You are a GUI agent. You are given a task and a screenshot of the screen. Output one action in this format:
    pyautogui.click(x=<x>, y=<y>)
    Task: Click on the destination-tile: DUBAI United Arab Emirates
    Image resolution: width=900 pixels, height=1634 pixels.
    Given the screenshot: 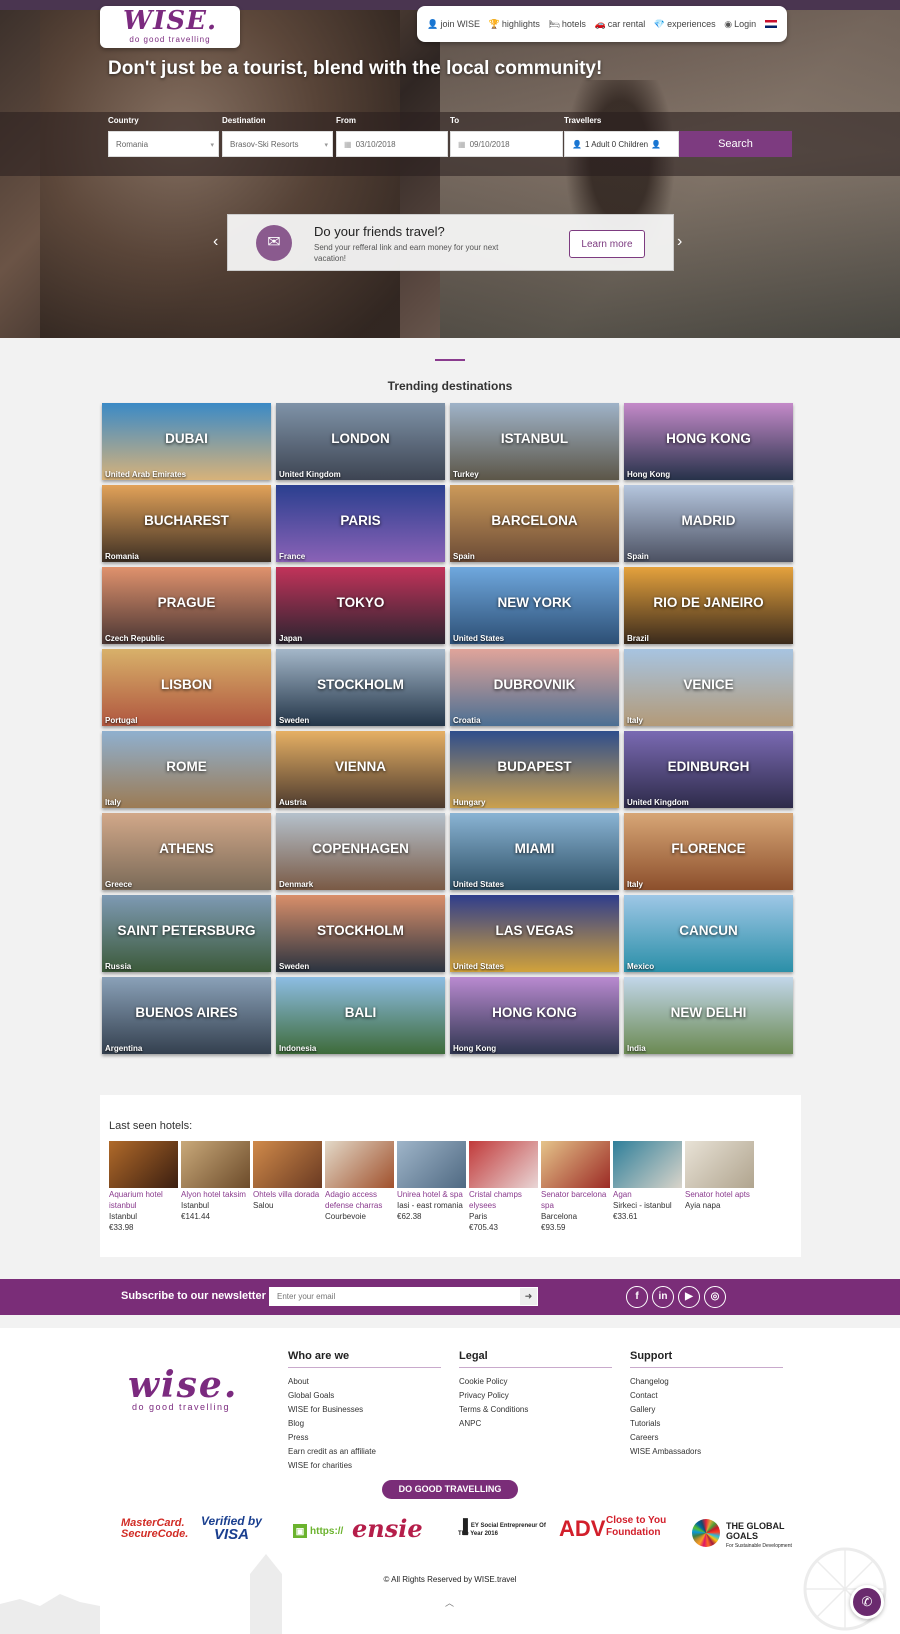 What is the action you would take?
    pyautogui.click(x=186, y=441)
    